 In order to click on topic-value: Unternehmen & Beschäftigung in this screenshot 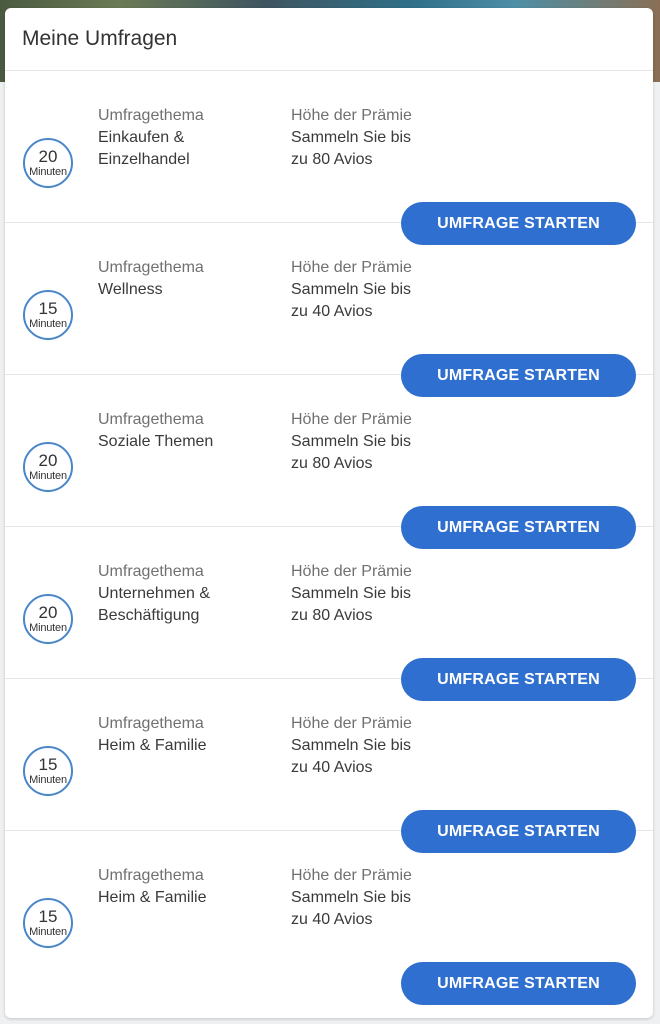, I will do `click(154, 604)`.